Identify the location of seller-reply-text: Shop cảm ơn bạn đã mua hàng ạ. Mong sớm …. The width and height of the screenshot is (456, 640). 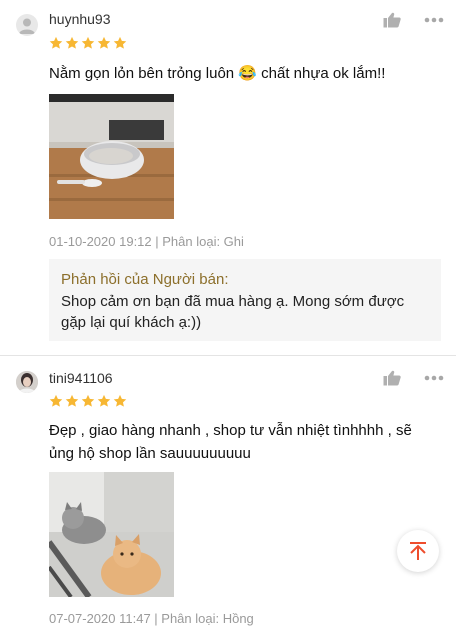
(233, 312).